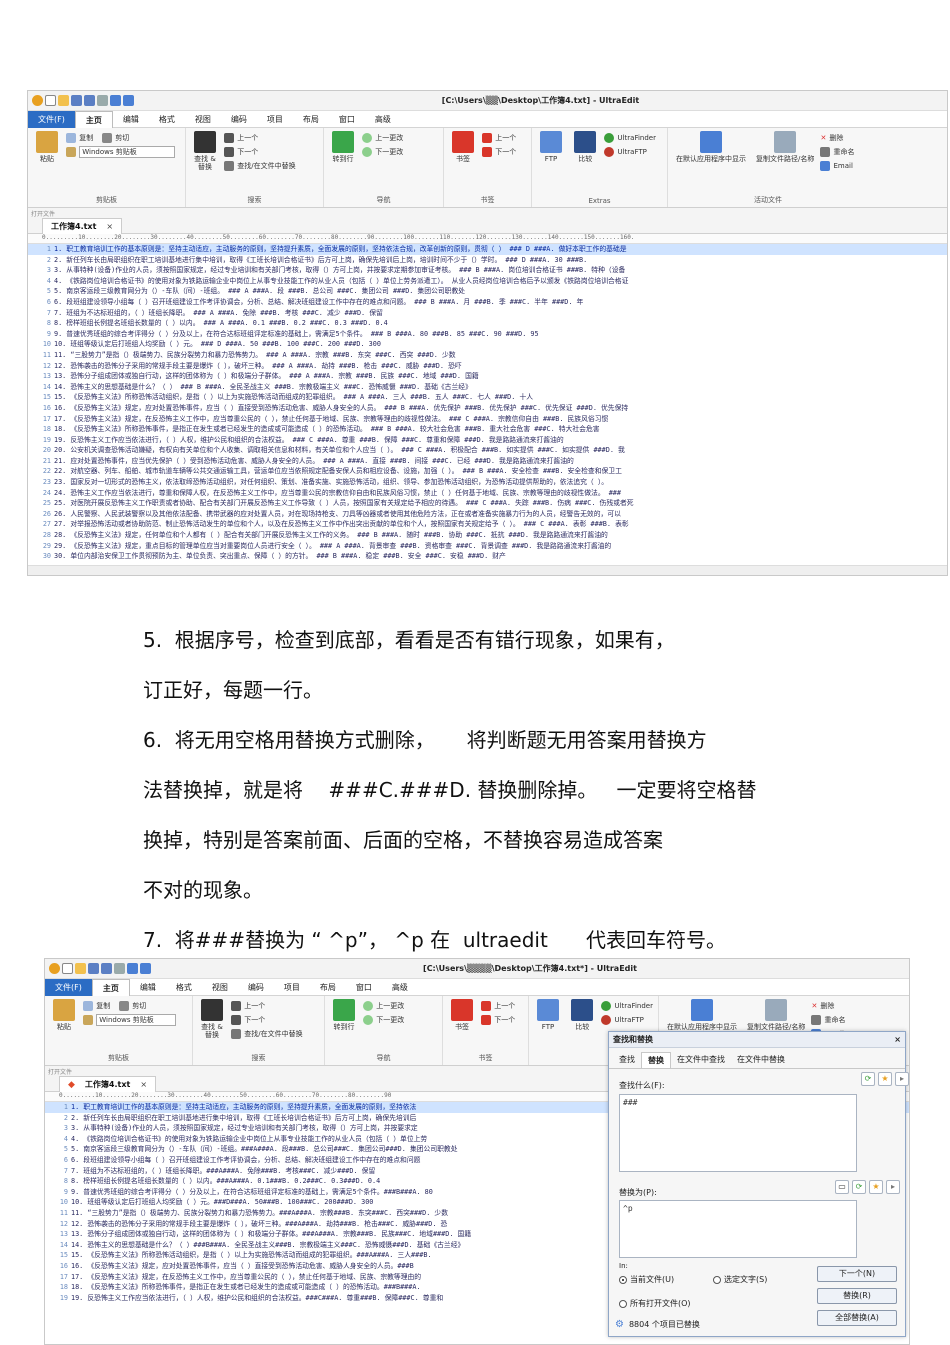  Describe the element at coordinates (740, 1279) in the screenshot. I see `scope-selection: 选定文字(S)` at that location.